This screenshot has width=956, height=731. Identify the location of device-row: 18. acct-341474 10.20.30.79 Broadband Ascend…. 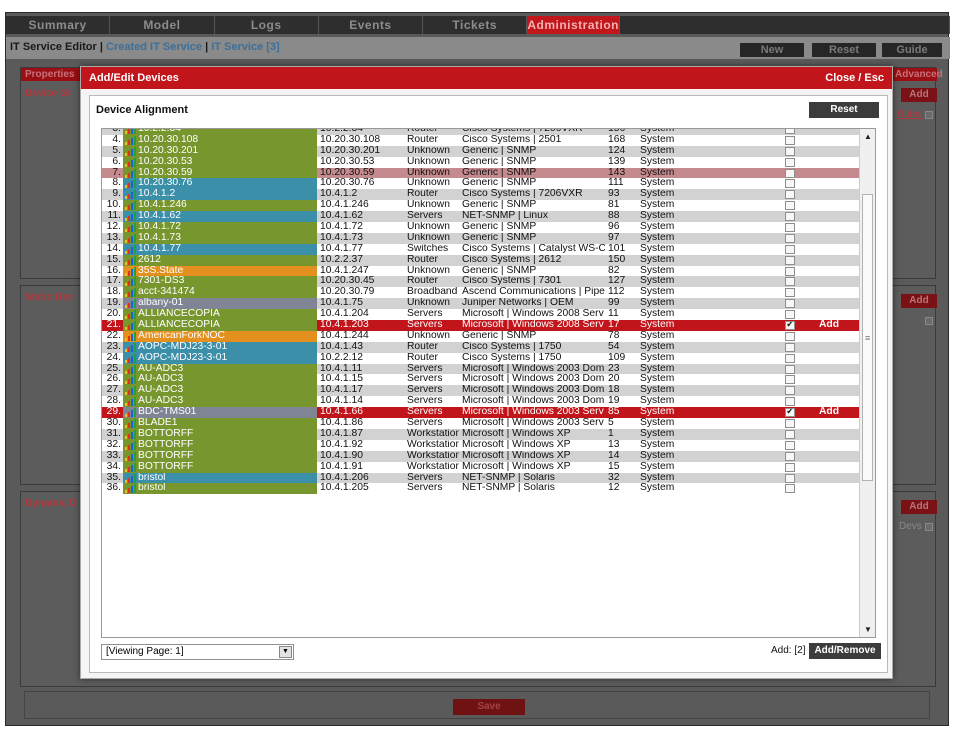
(480, 293).